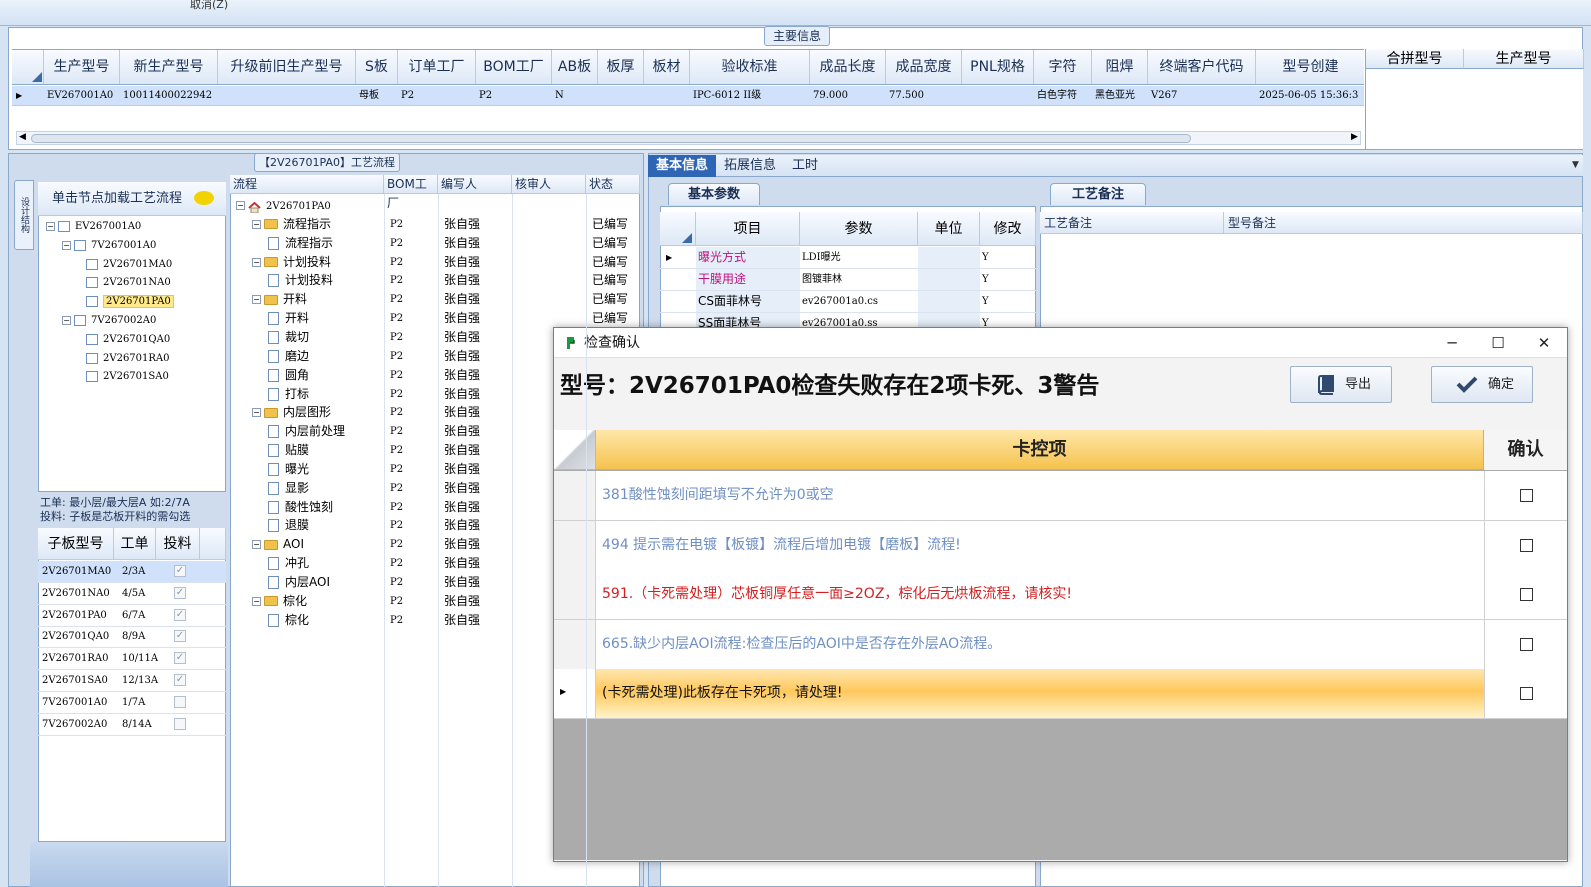  I want to click on flow-col-header: BOM工厂, so click(411, 192).